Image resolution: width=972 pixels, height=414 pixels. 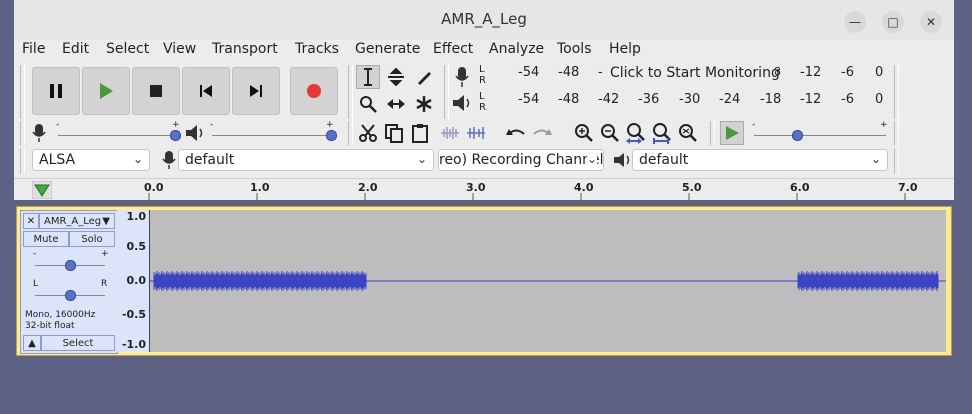 I want to click on scale-label: -0.5, so click(x=133, y=314).